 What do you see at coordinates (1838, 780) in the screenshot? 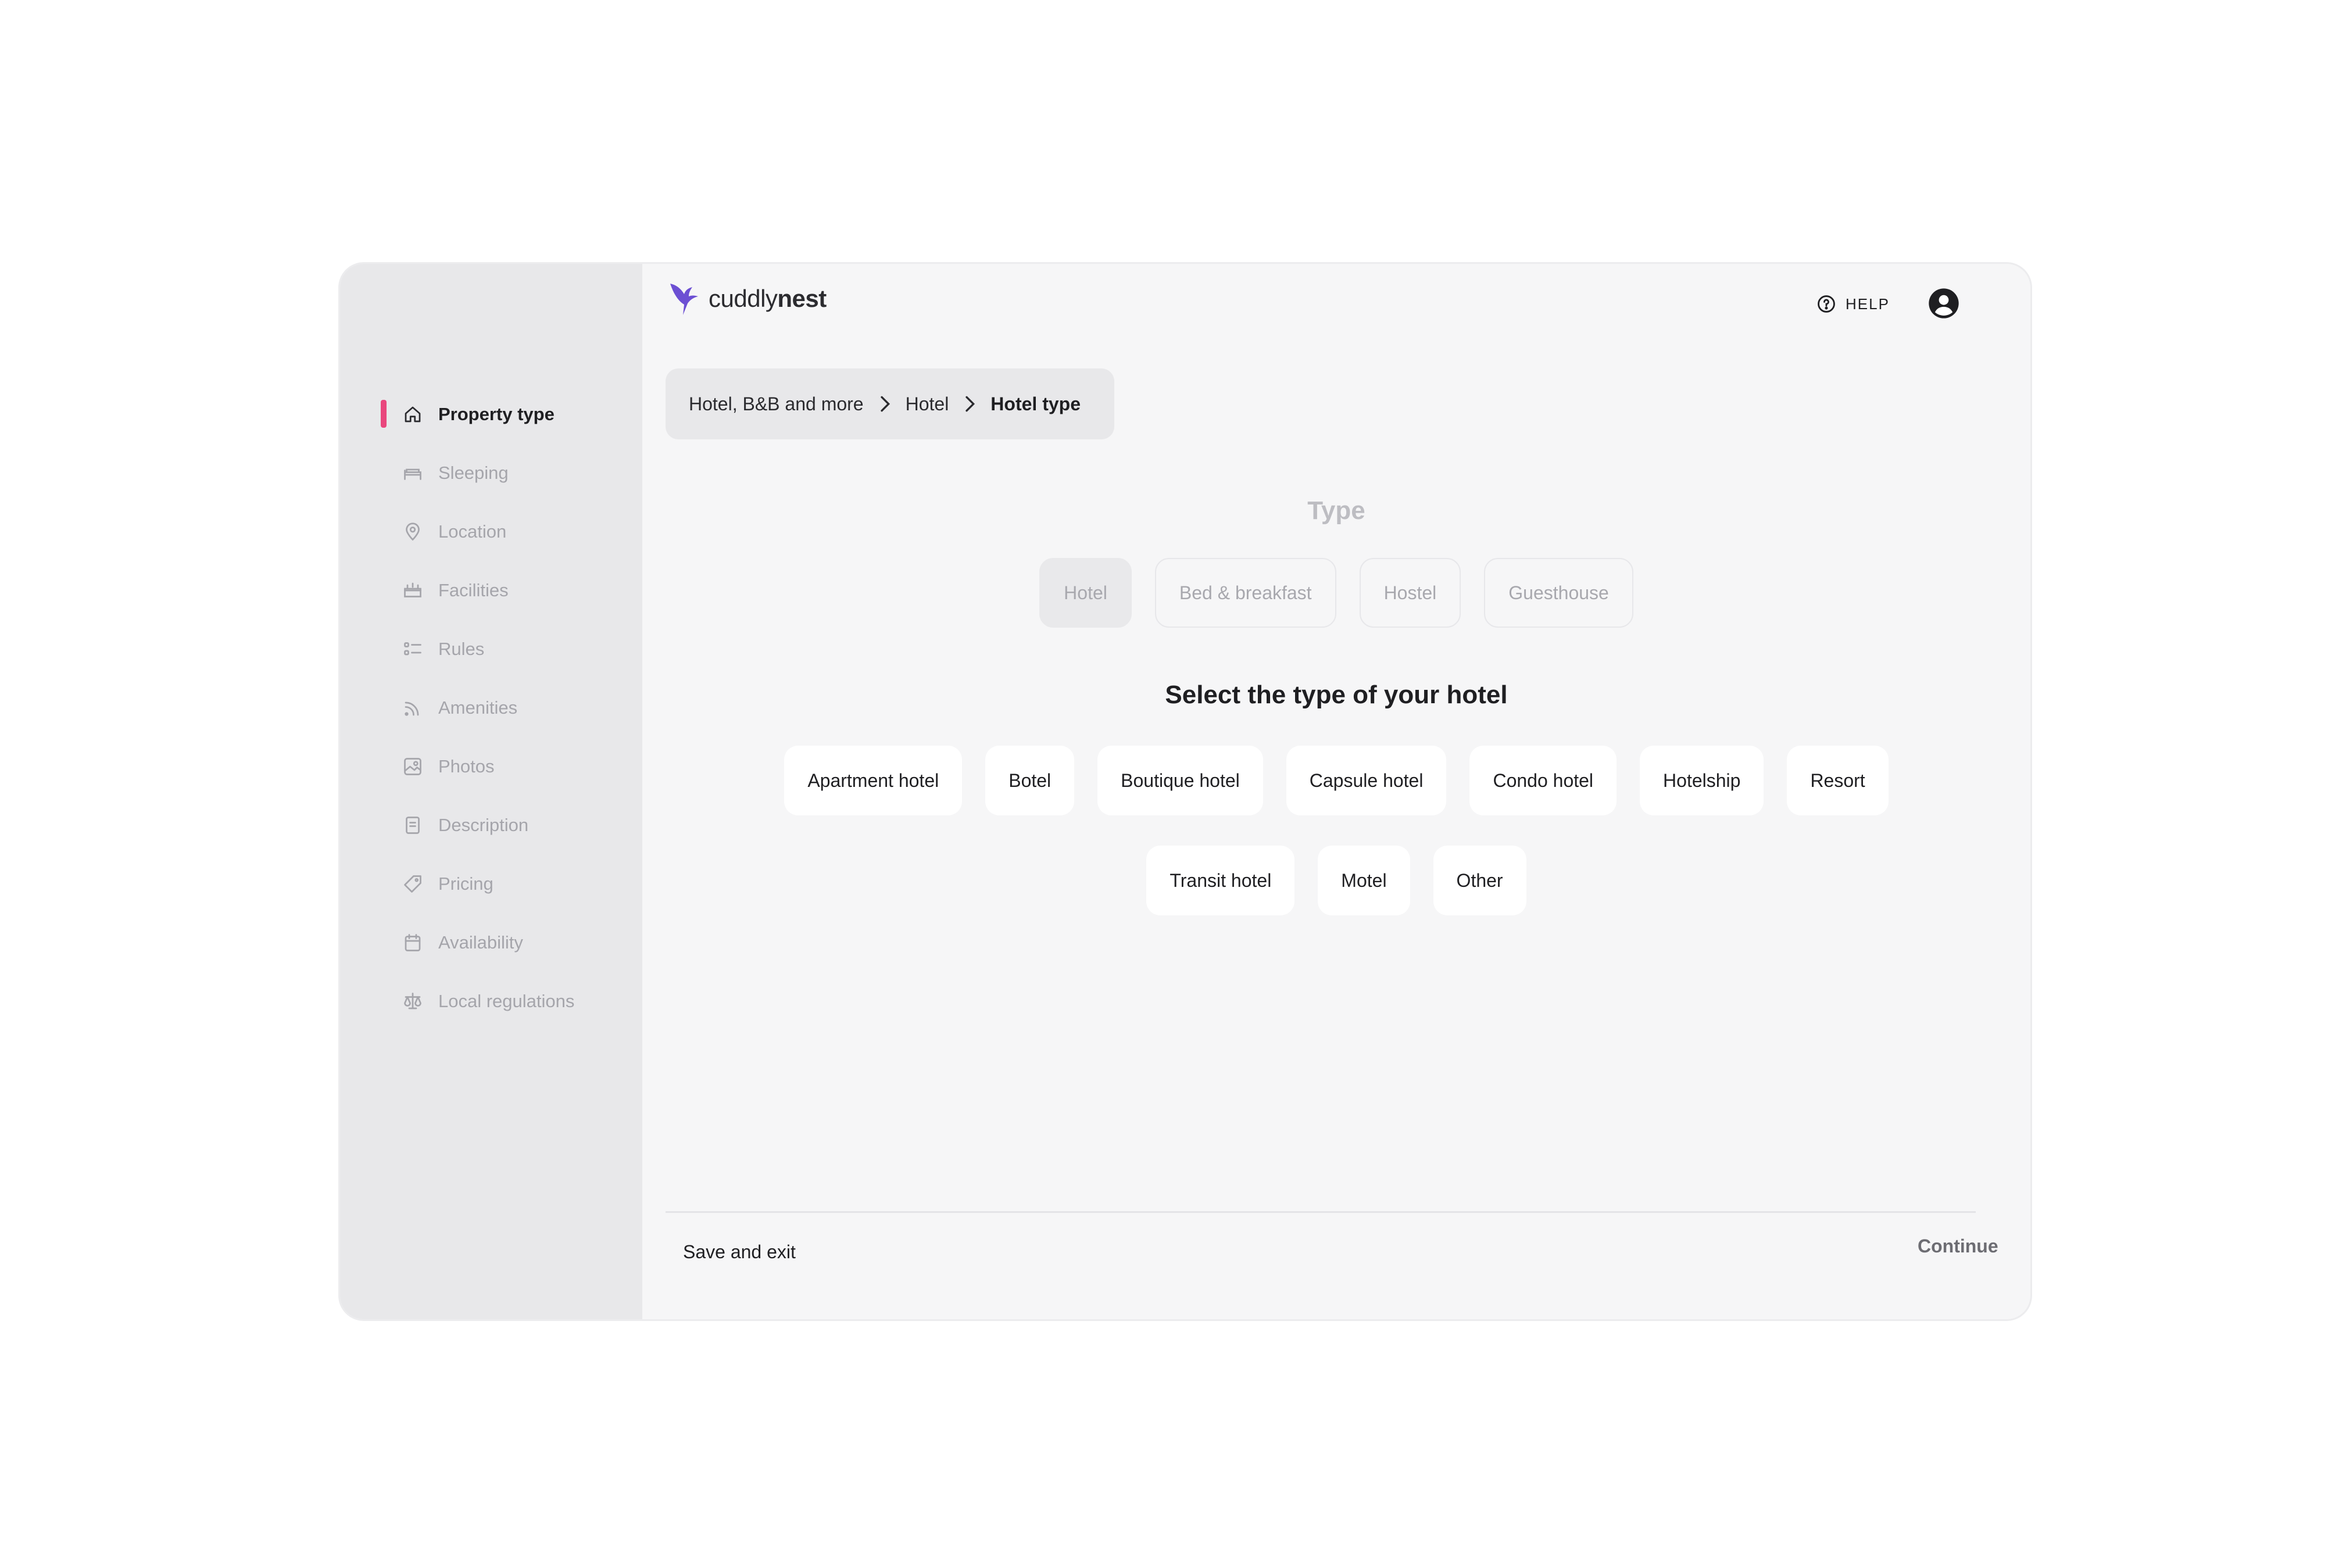
I see `hotel-type-resort: Resort` at bounding box center [1838, 780].